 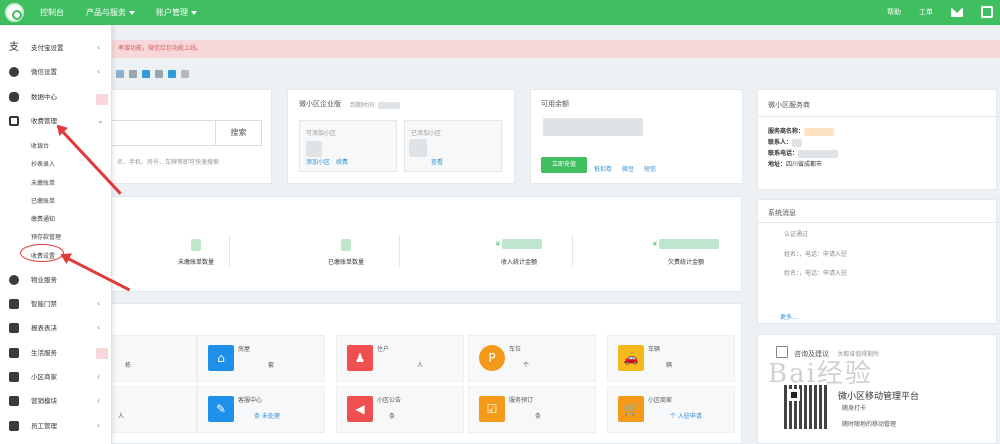 What do you see at coordinates (321, 133) in the screenshot?
I see `can-add-label: 可添加小区` at bounding box center [321, 133].